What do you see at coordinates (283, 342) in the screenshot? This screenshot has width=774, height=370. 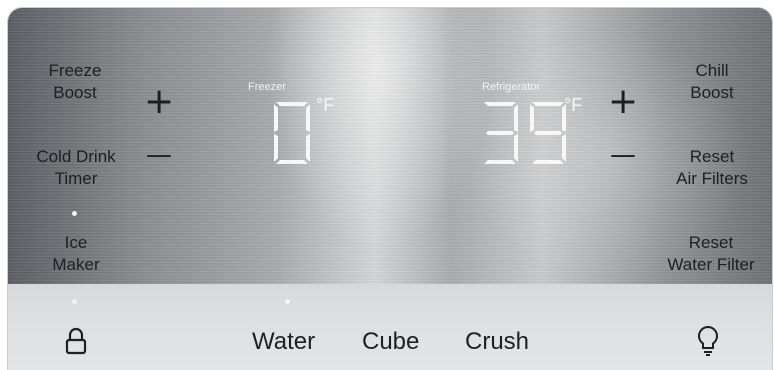 I see `water-button: Water` at bounding box center [283, 342].